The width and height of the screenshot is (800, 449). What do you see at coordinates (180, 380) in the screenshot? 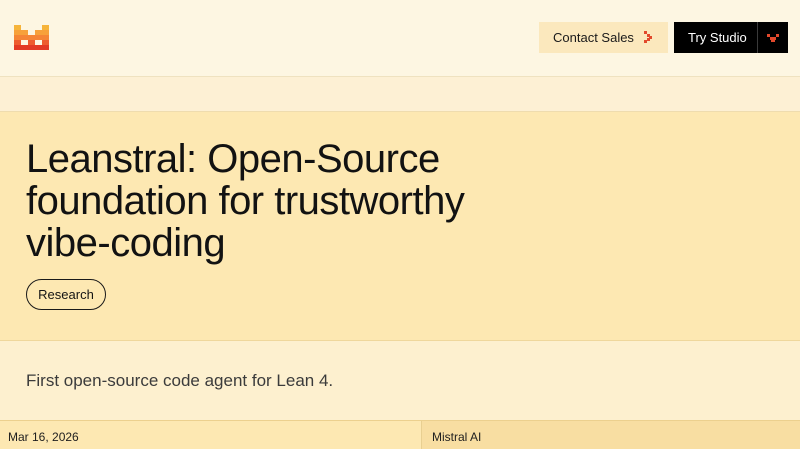
I see `article-summary: First open-source code agent for Lean 4.` at bounding box center [180, 380].